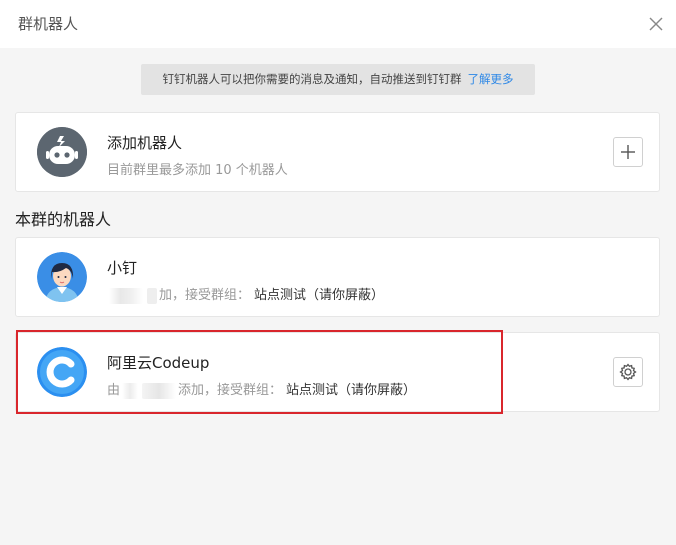 This screenshot has height=545, width=676. I want to click on info-notice: 钉钉机器人可以把你需要的消息及通知，自动推送到钉钉群 了解更多, so click(338, 79).